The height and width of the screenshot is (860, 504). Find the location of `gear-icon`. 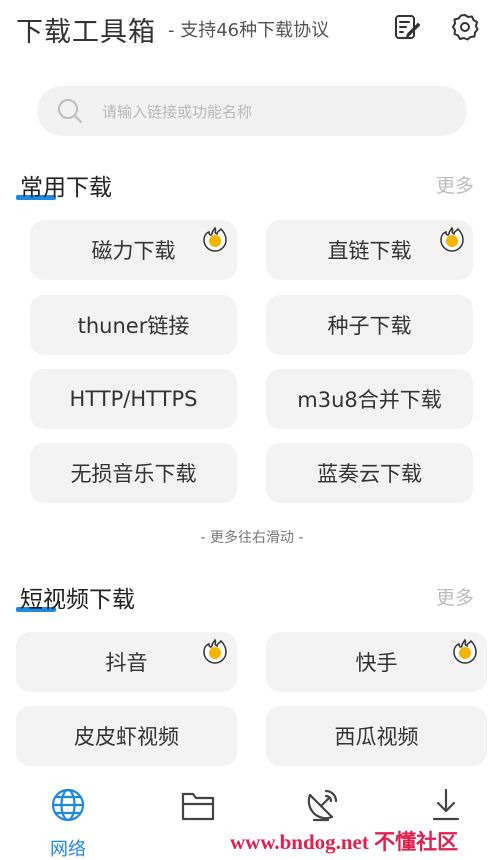

gear-icon is located at coordinates (465, 27).